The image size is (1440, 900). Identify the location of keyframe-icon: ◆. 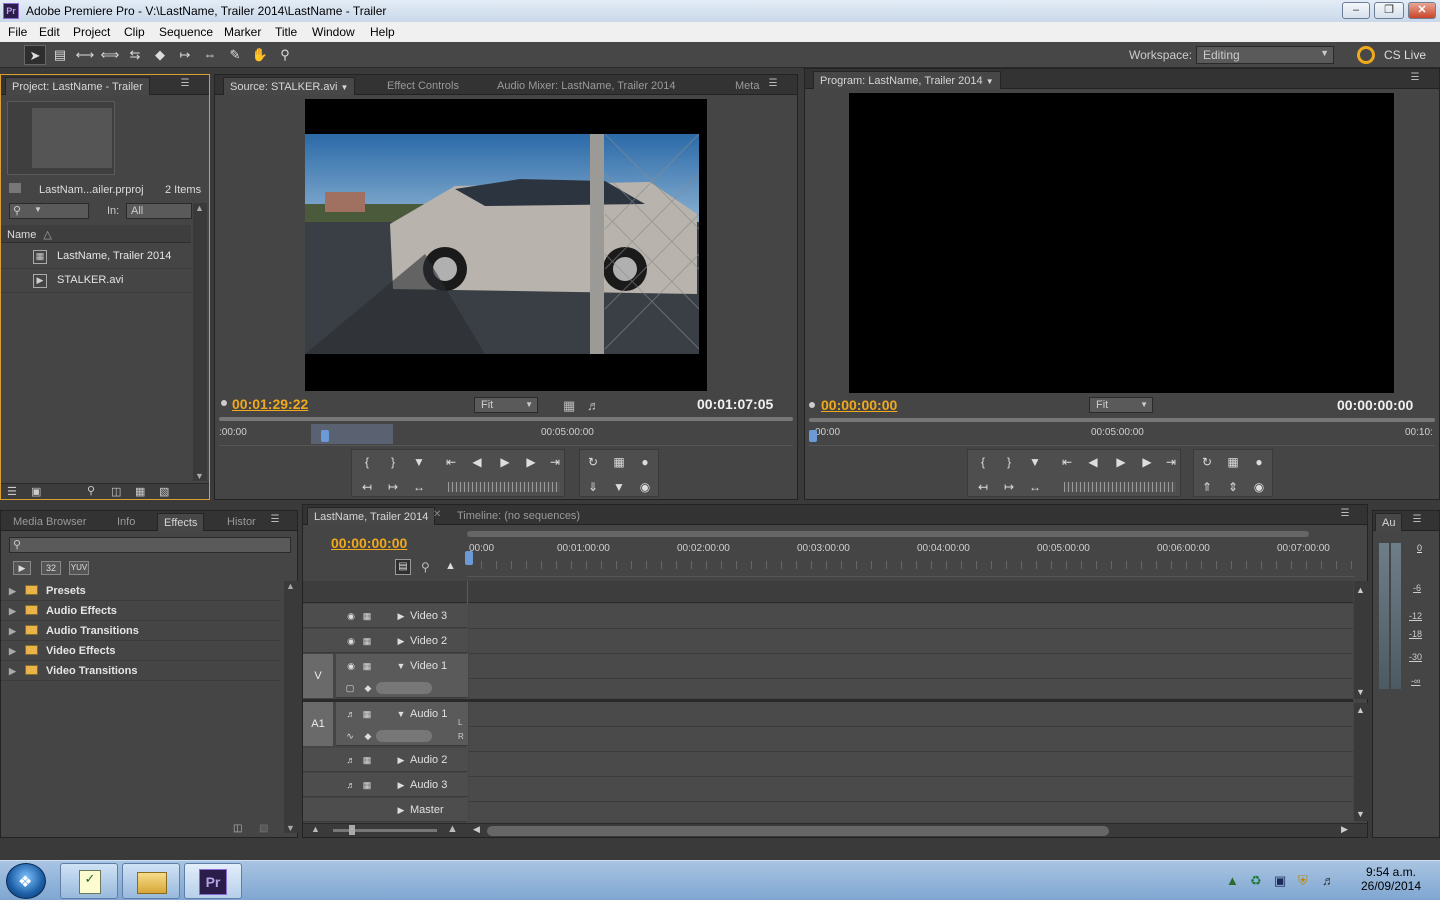
(368, 688).